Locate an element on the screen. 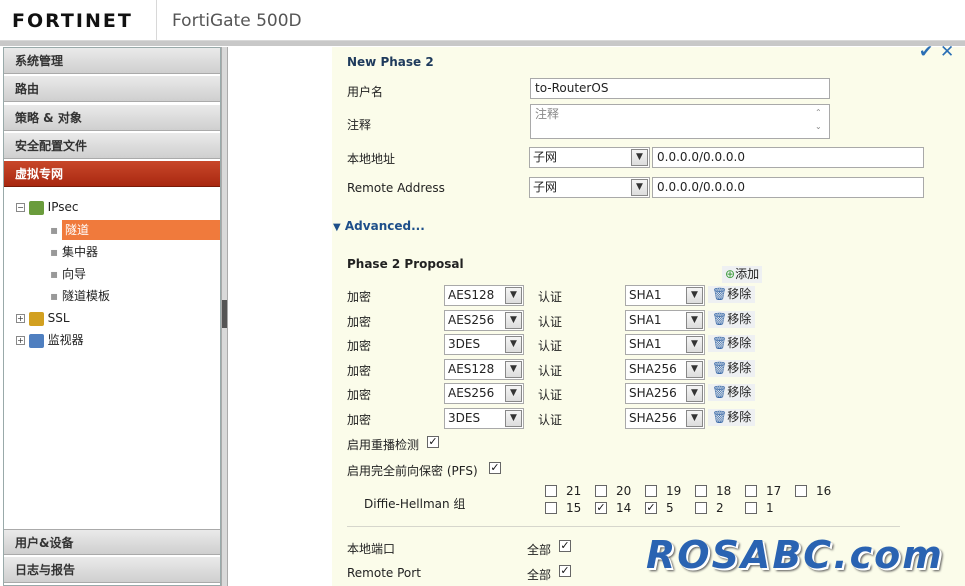 The height and width of the screenshot is (586, 965). proposal-title: Phase 2 Proposal is located at coordinates (405, 264).